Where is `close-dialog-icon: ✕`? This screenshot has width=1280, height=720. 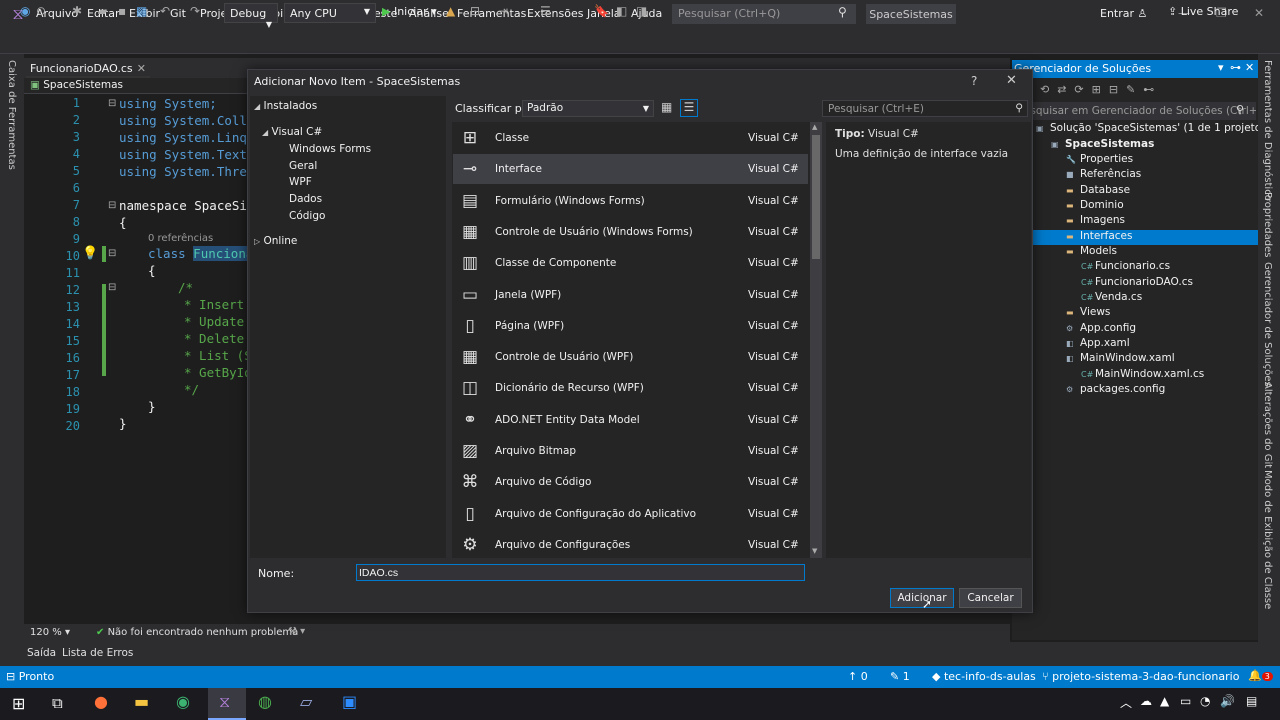
close-dialog-icon: ✕ is located at coordinates (1011, 80).